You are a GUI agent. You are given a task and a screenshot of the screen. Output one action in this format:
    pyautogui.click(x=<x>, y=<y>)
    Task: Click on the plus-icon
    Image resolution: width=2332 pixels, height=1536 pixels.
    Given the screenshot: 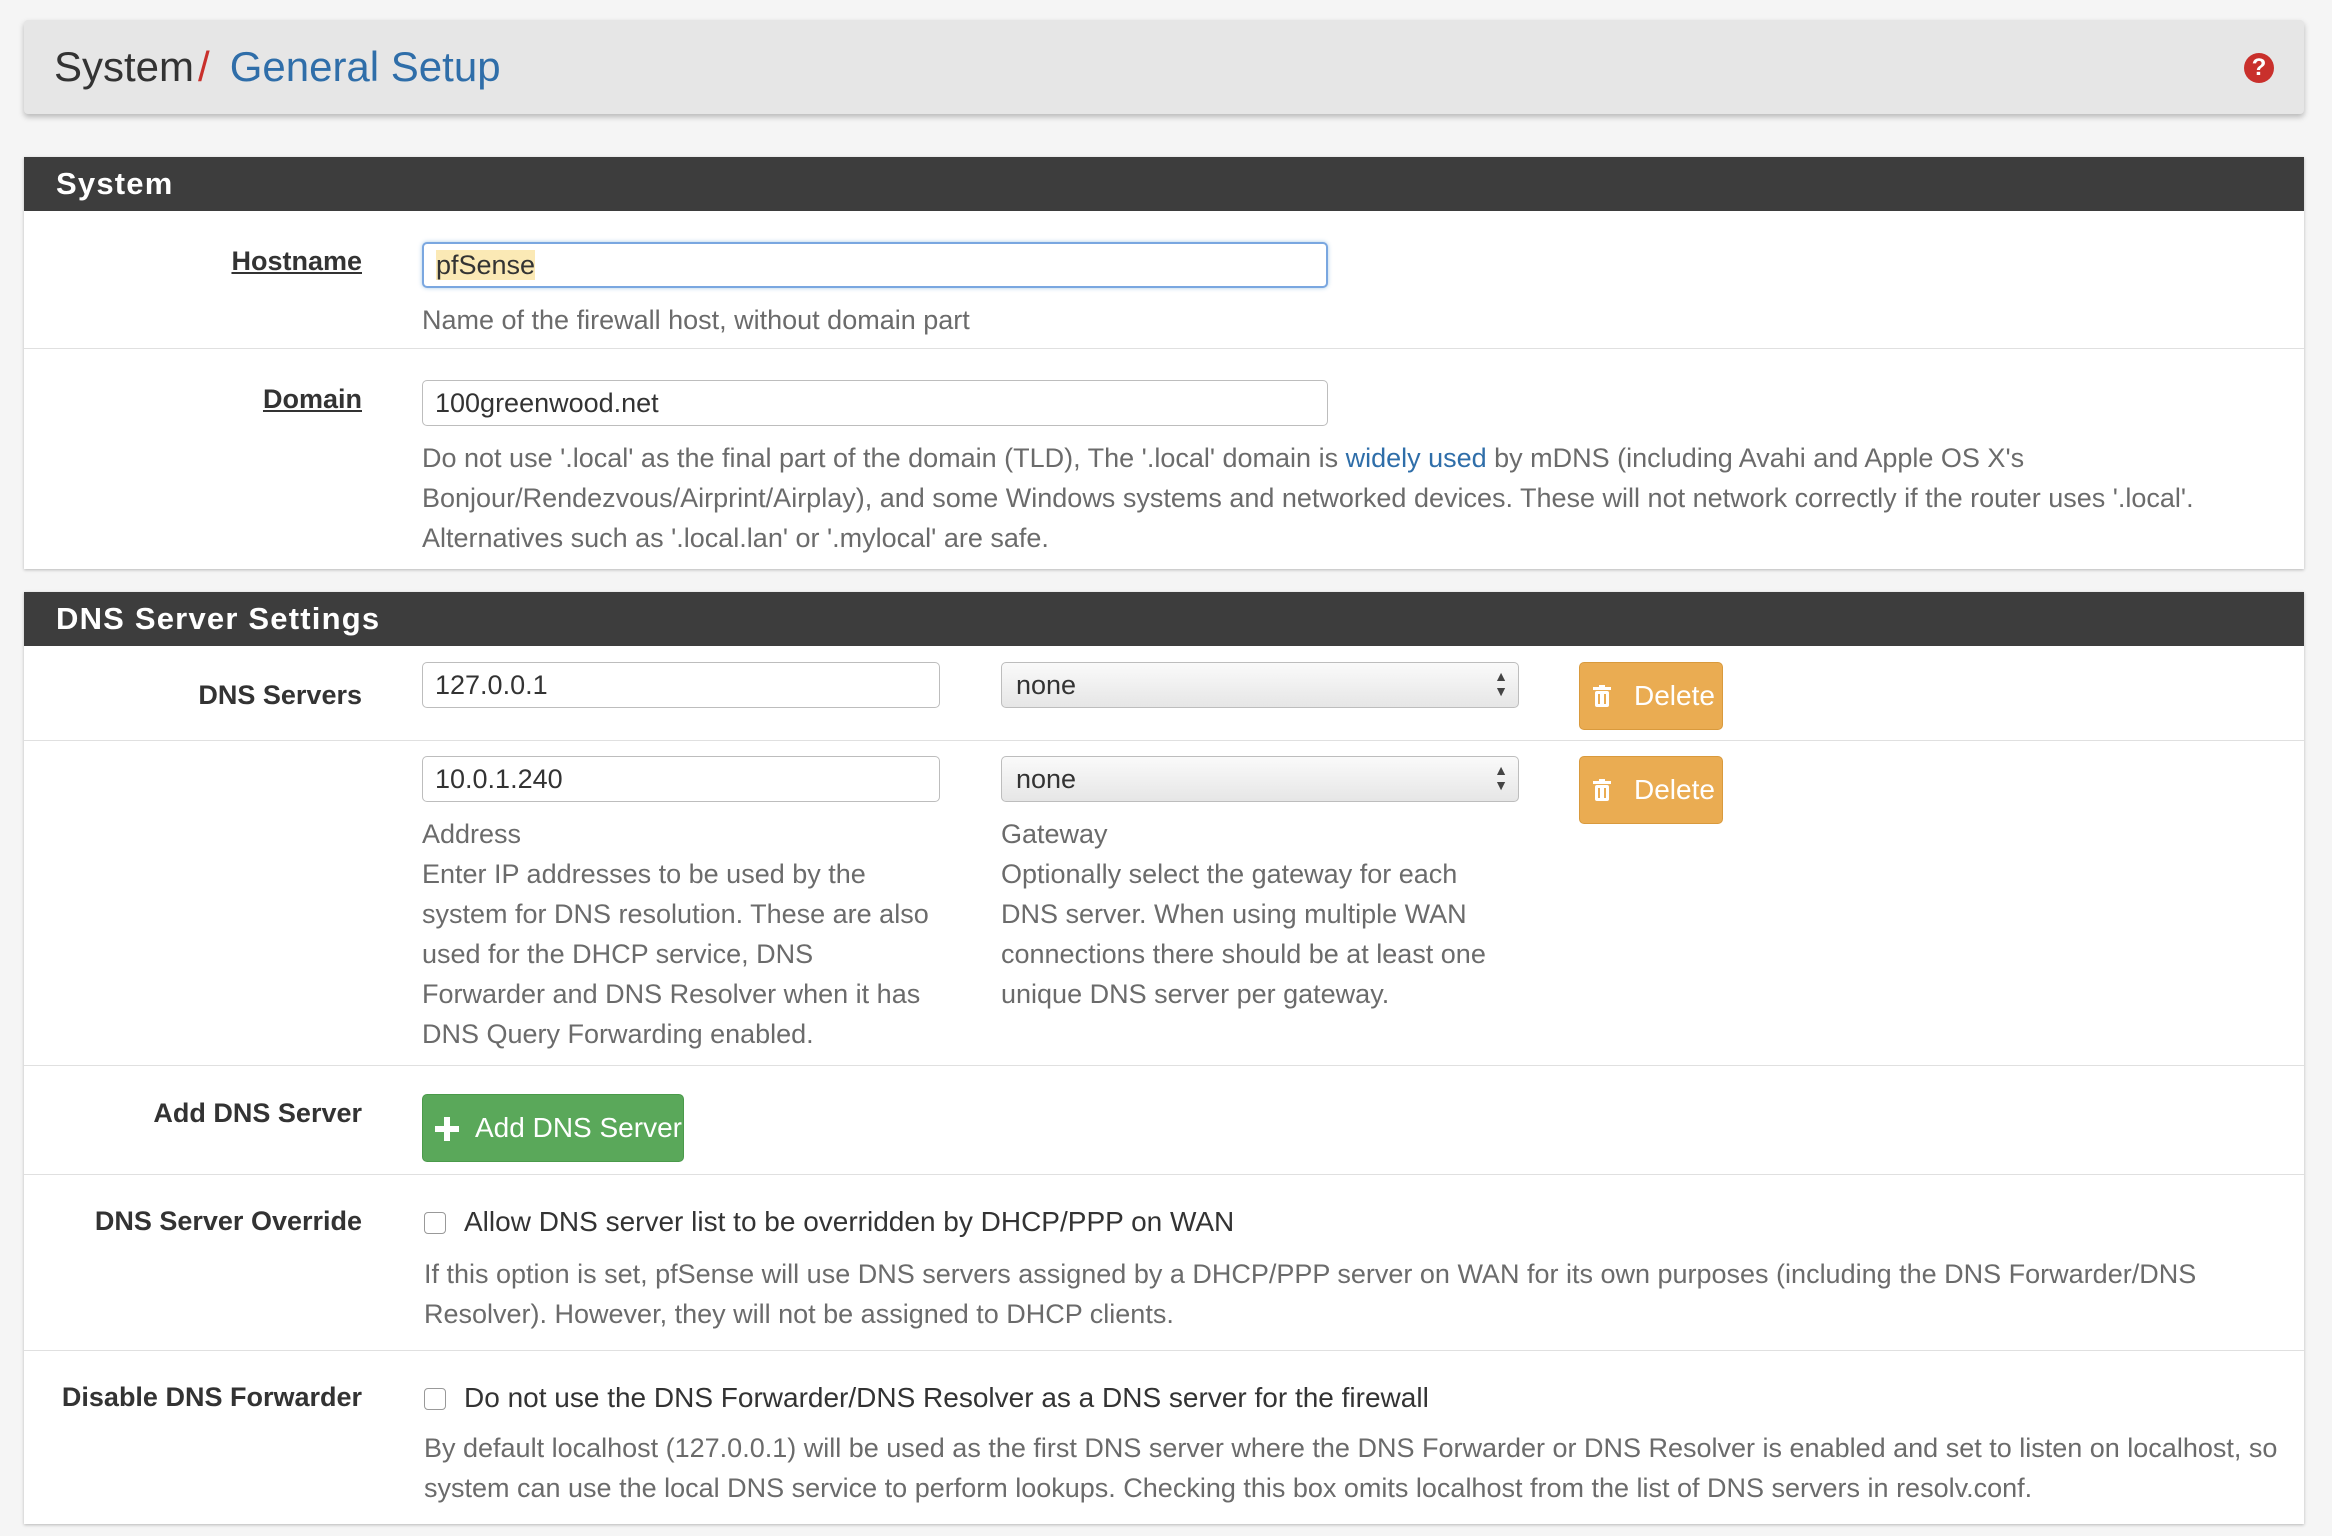 What is the action you would take?
    pyautogui.click(x=447, y=1129)
    